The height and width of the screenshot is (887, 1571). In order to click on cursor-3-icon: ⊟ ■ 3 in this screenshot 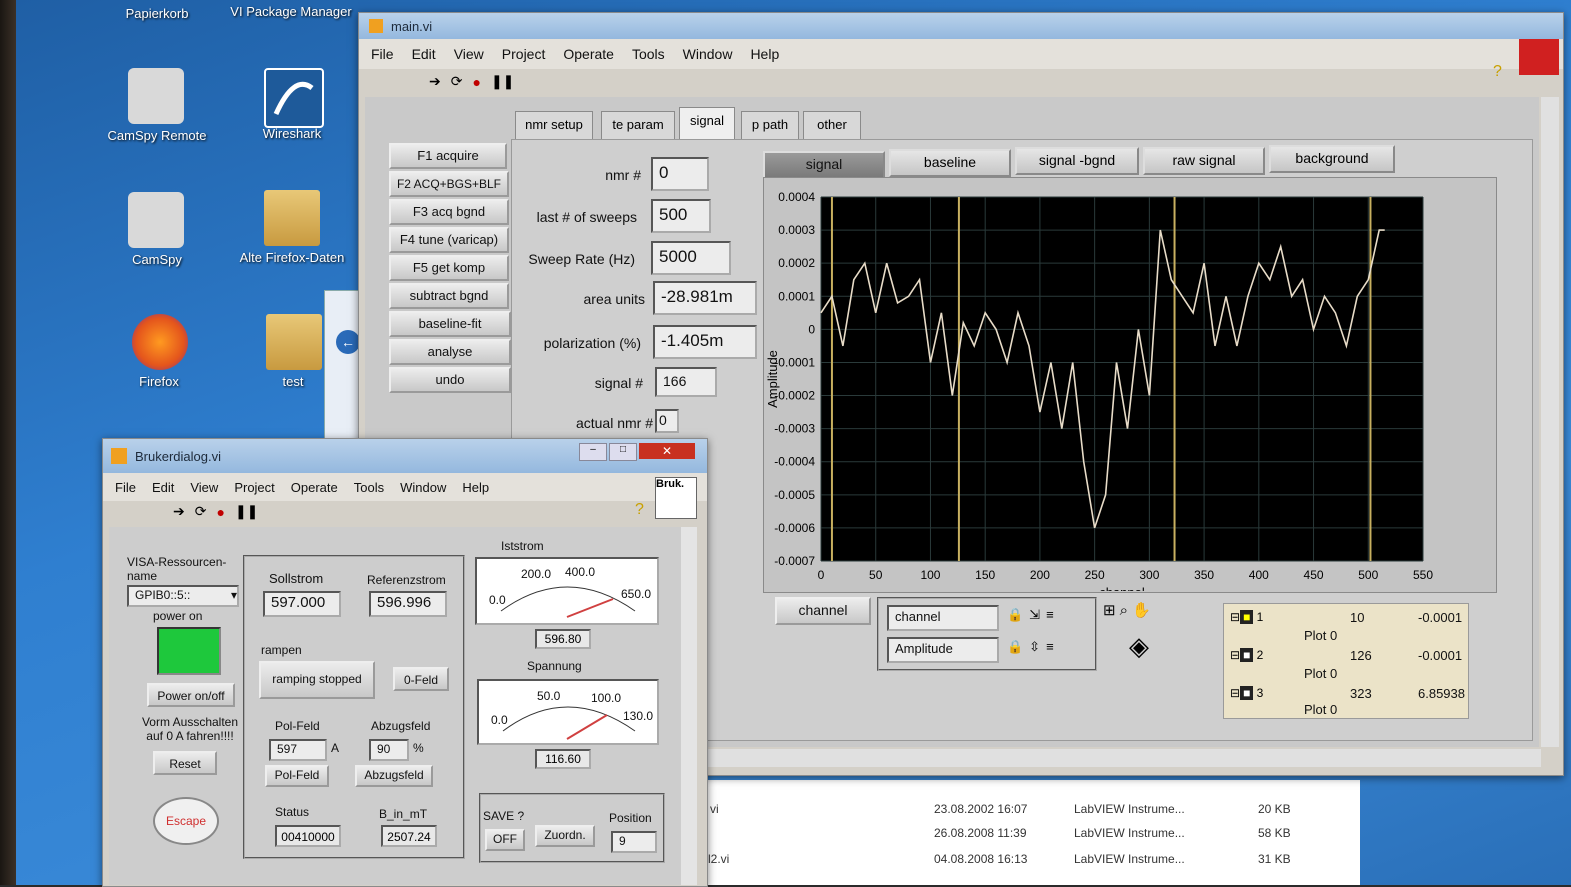, I will do `click(1250, 693)`.